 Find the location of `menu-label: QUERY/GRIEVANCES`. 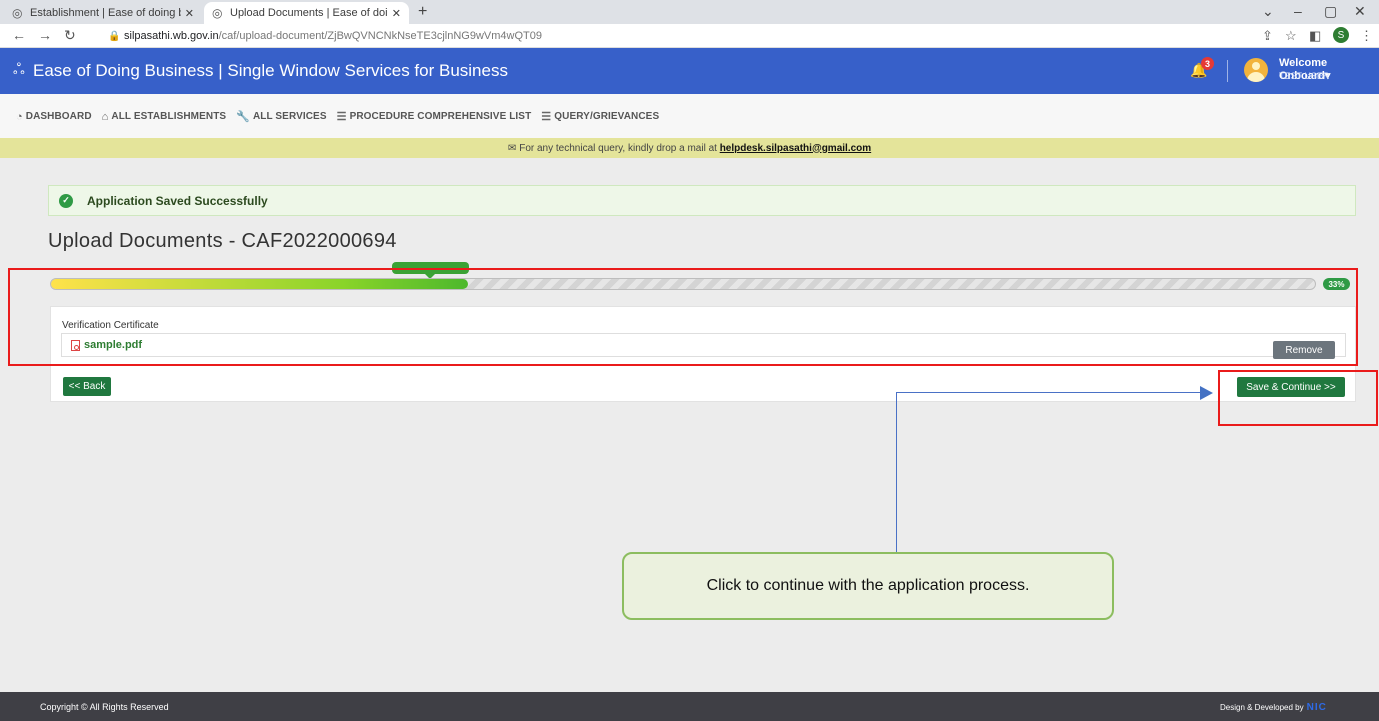

menu-label: QUERY/GRIEVANCES is located at coordinates (607, 116).